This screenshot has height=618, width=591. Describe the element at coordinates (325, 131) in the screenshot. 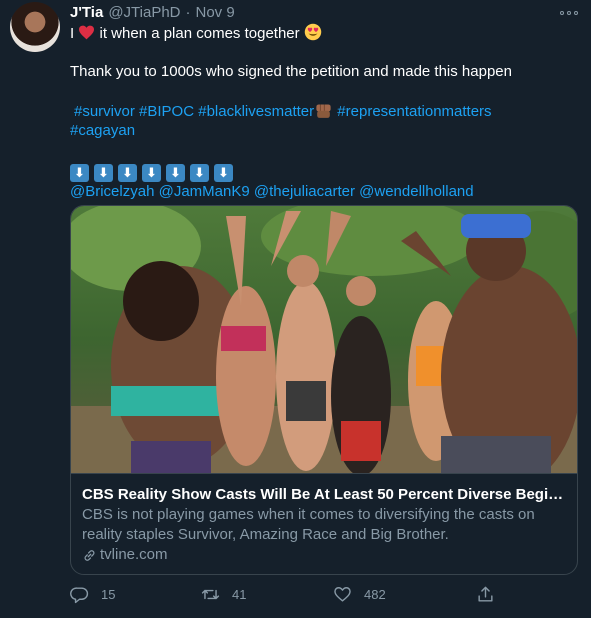

I see `hashtag-line-2: #cagayan` at that location.